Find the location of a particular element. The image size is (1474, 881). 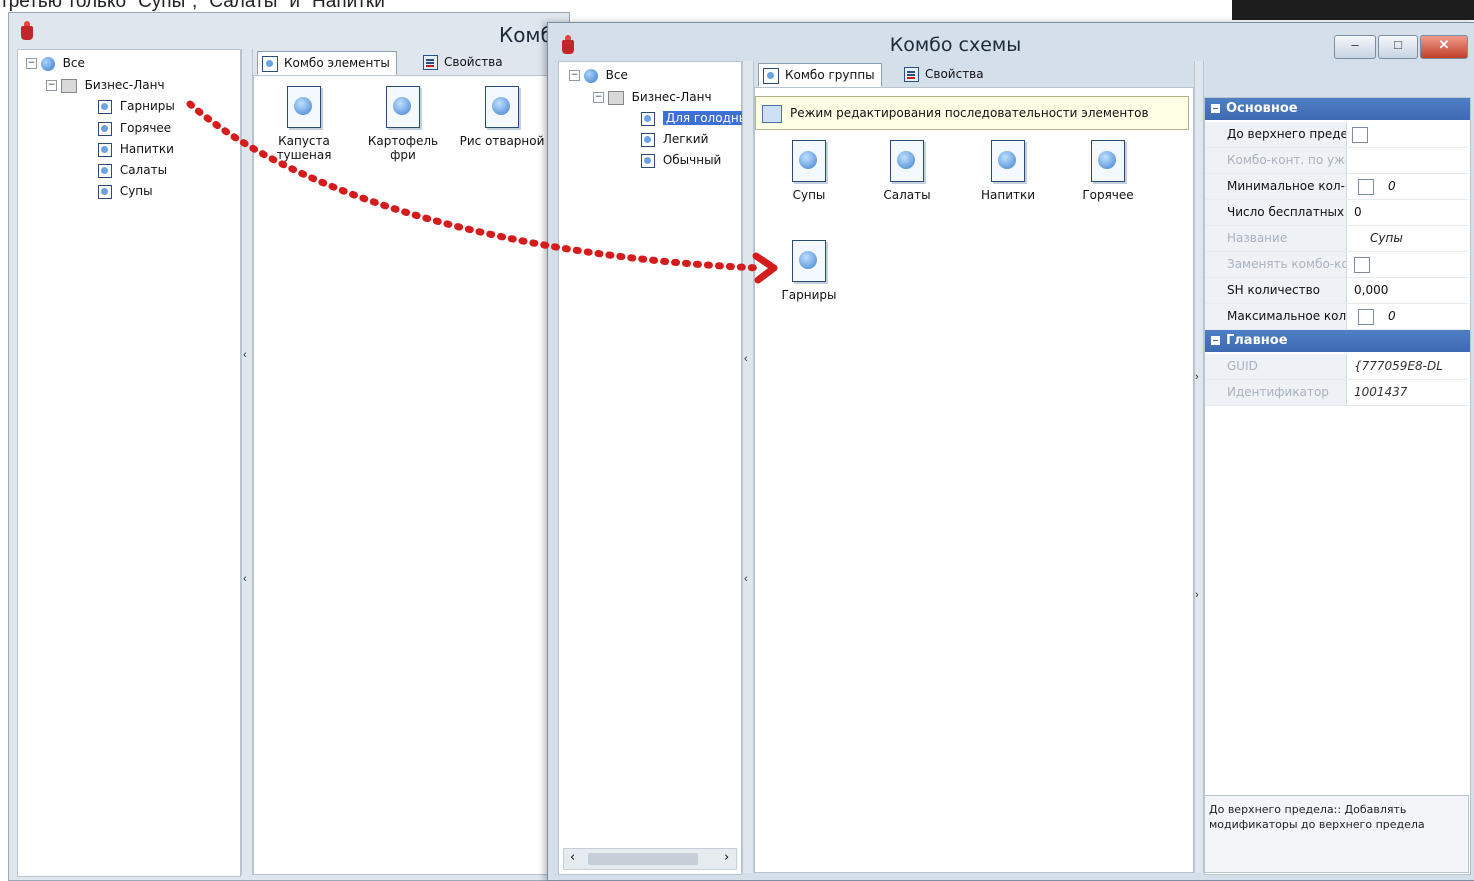

drag-path is located at coordinates (475, 186).